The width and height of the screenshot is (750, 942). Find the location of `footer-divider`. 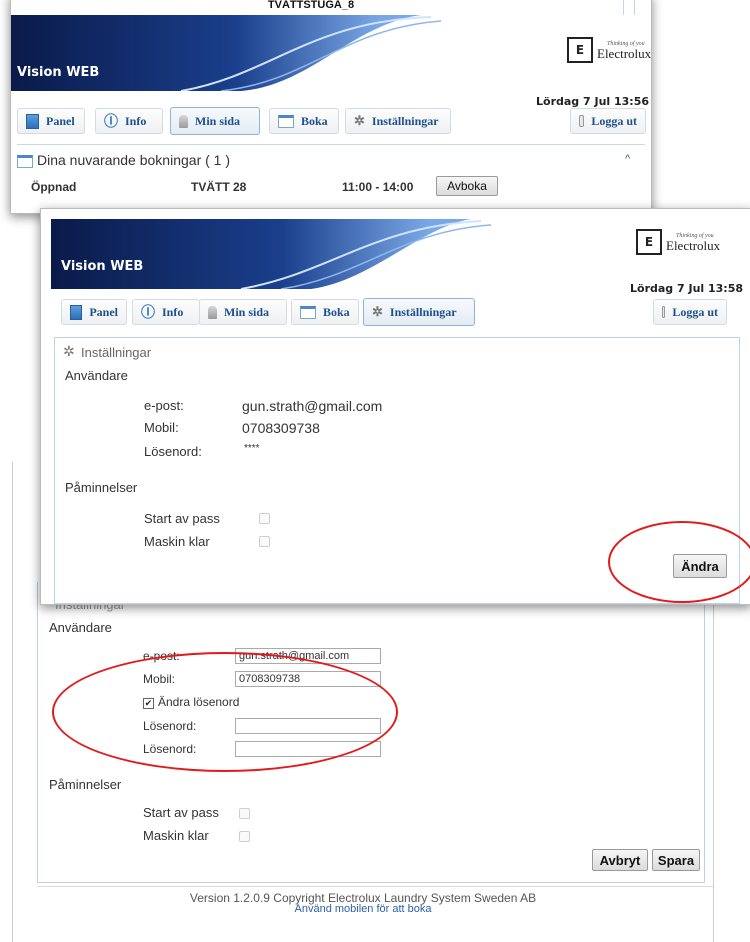

footer-divider is located at coordinates (375, 886).